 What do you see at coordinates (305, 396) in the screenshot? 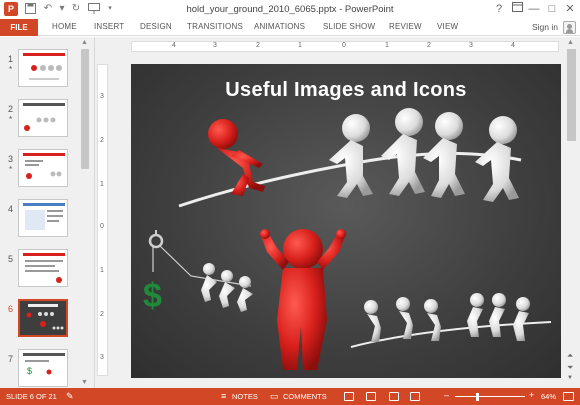
I see `comments-button: COMMENTS` at bounding box center [305, 396].